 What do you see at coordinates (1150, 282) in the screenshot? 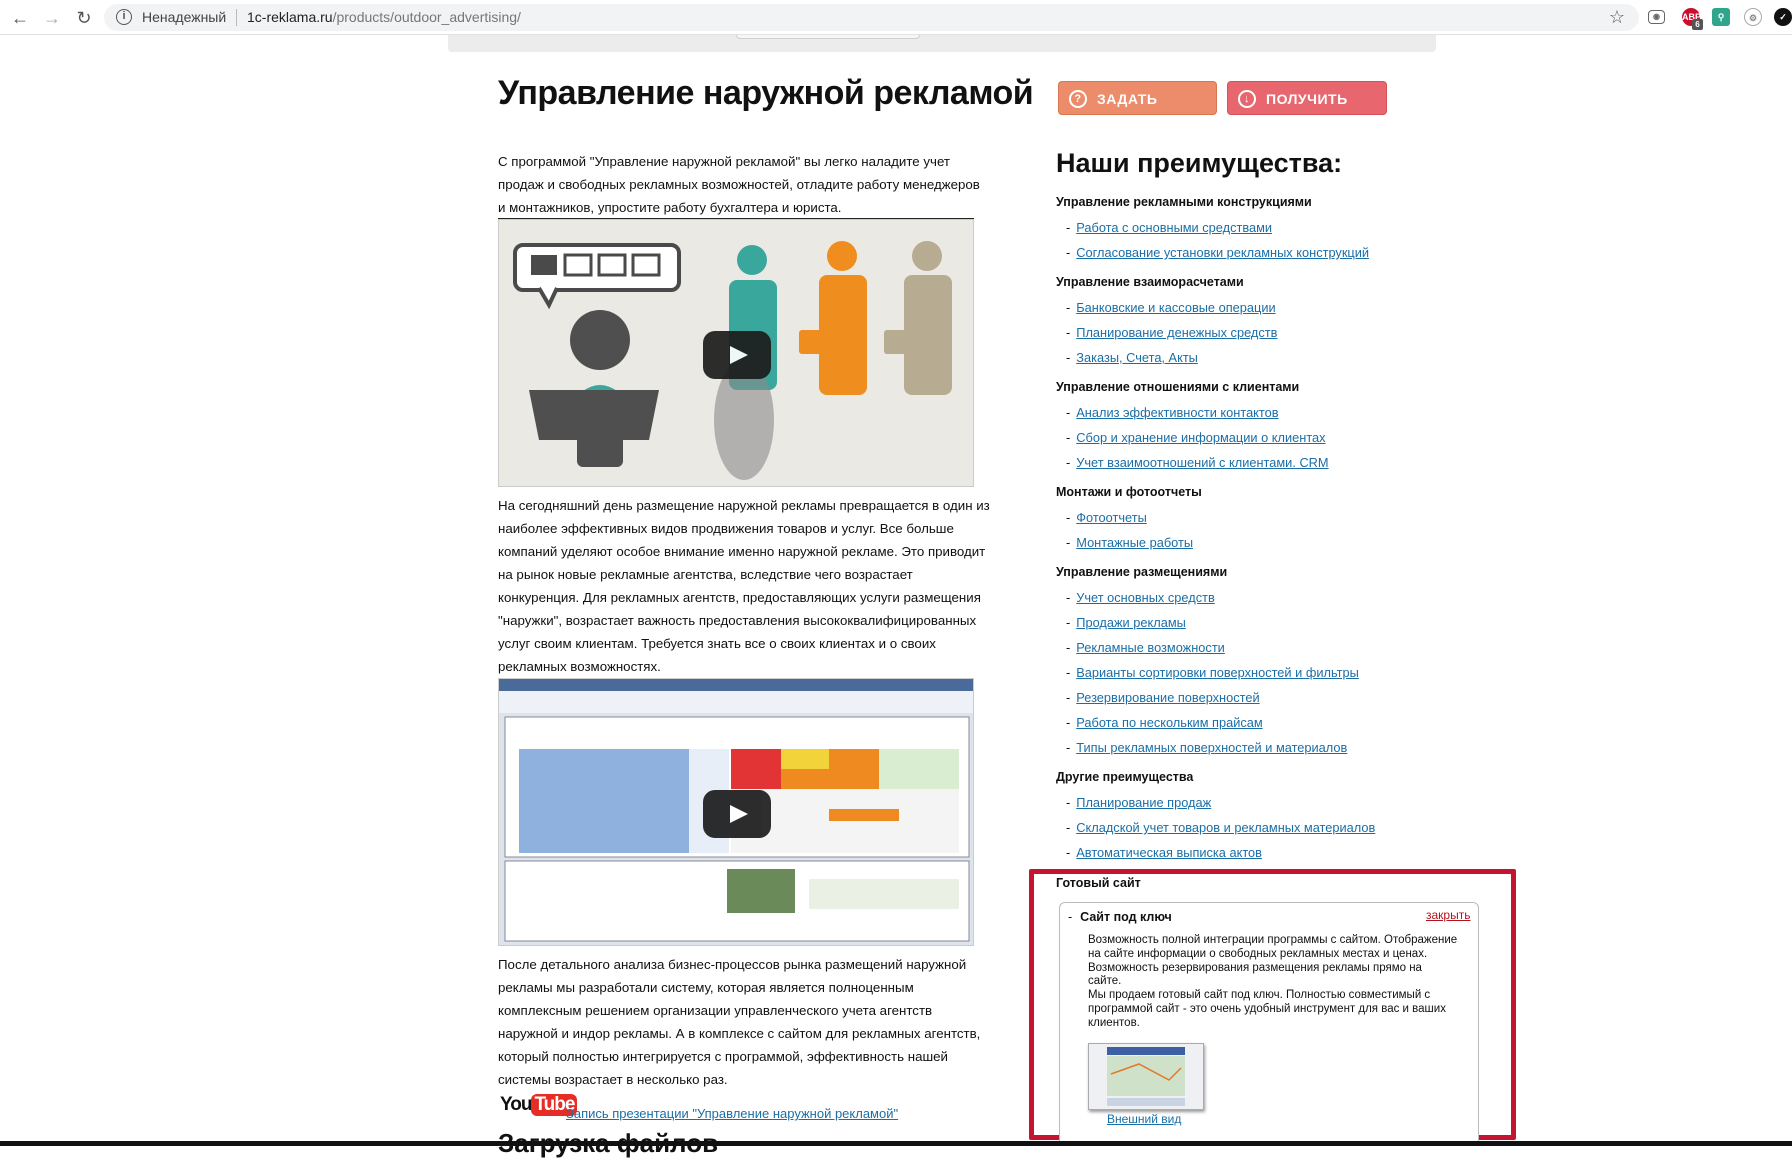
I see `section-heading: Управление взаиморасчетами` at bounding box center [1150, 282].